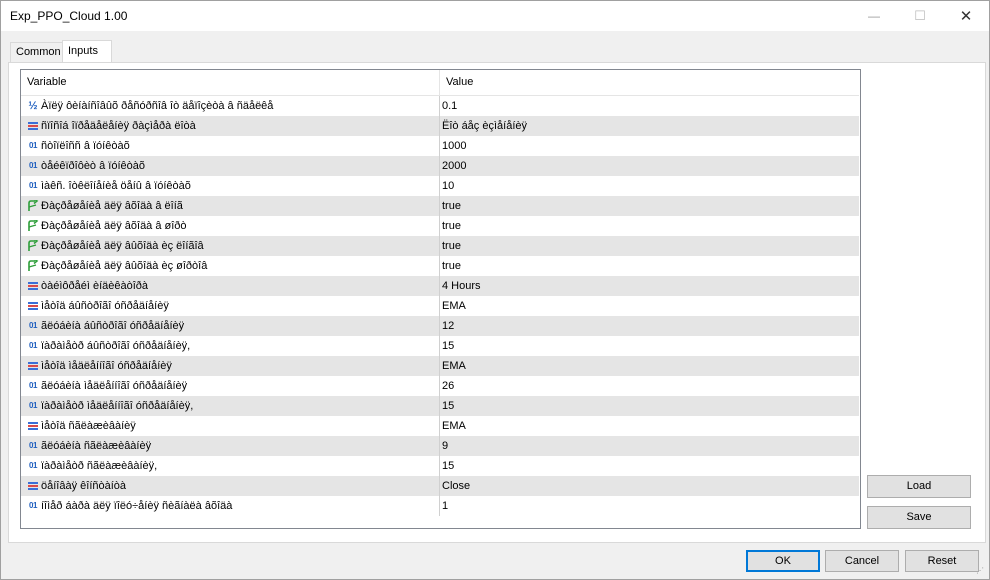 The image size is (990, 580). What do you see at coordinates (230, 186) in the screenshot?
I see `variable-cell: 01 ìàêñ. îòêëîíåíèå öåíû â ïóíêòàõ` at bounding box center [230, 186].